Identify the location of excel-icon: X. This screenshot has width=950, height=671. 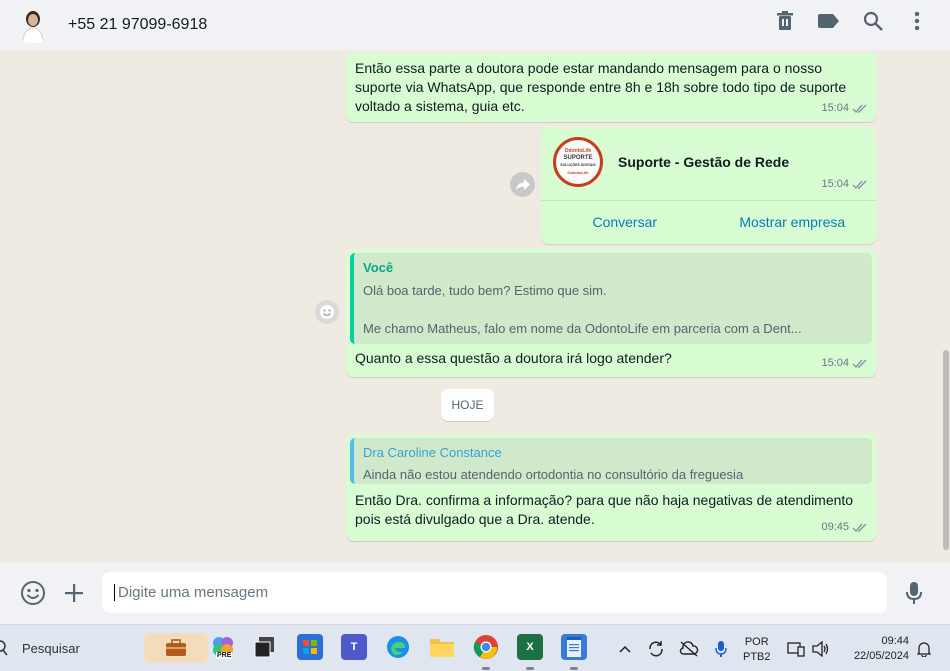
(530, 647).